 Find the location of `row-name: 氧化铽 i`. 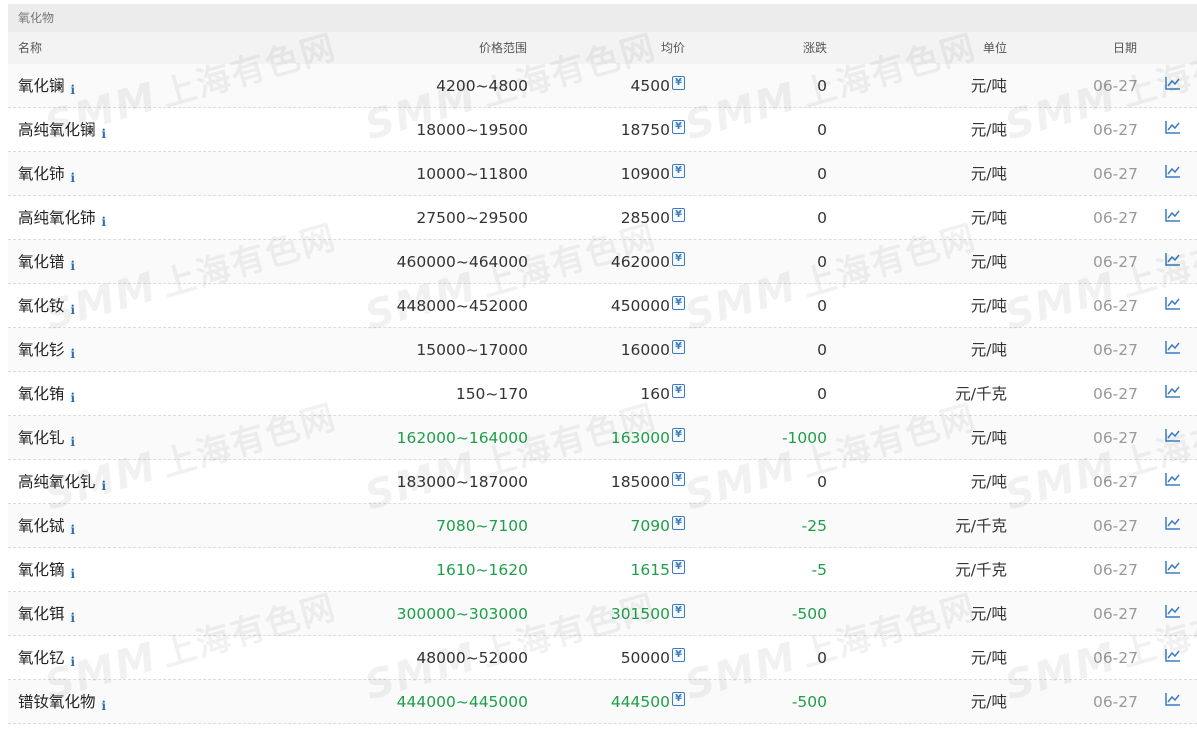

row-name: 氧化铽 i is located at coordinates (46, 526).